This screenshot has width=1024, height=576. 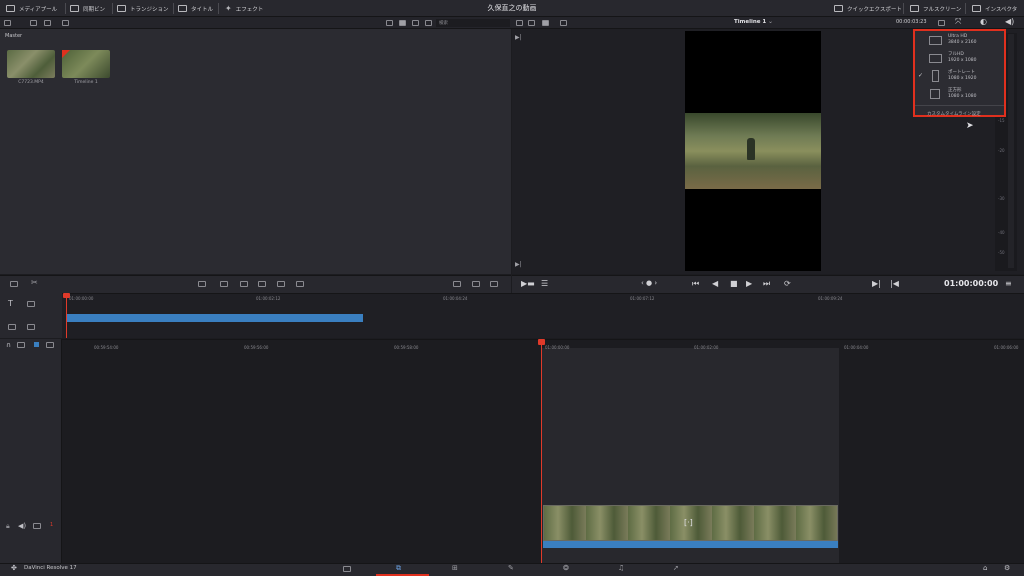 I want to click on track-visibility-icon, so click(x=37, y=526).